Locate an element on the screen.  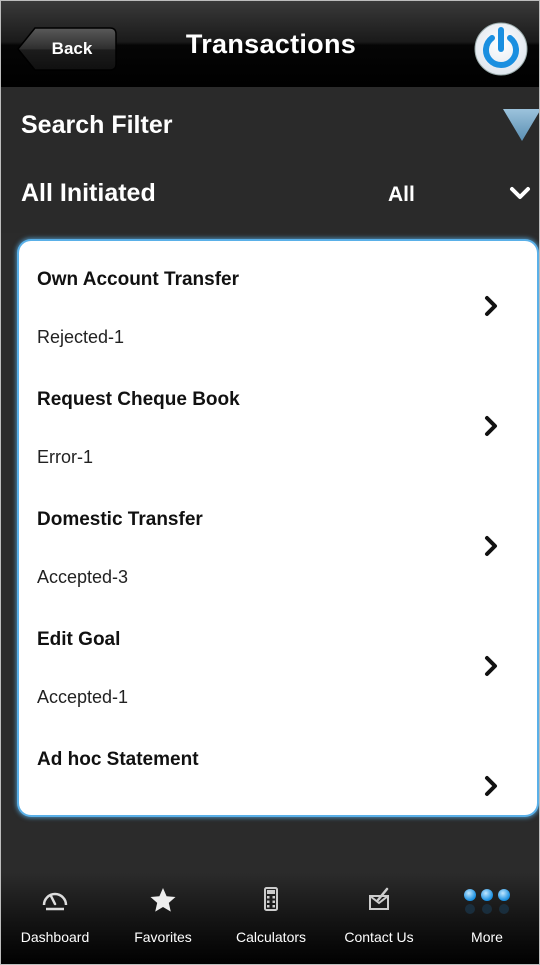
tab-more: More is located at coordinates (486, 918).